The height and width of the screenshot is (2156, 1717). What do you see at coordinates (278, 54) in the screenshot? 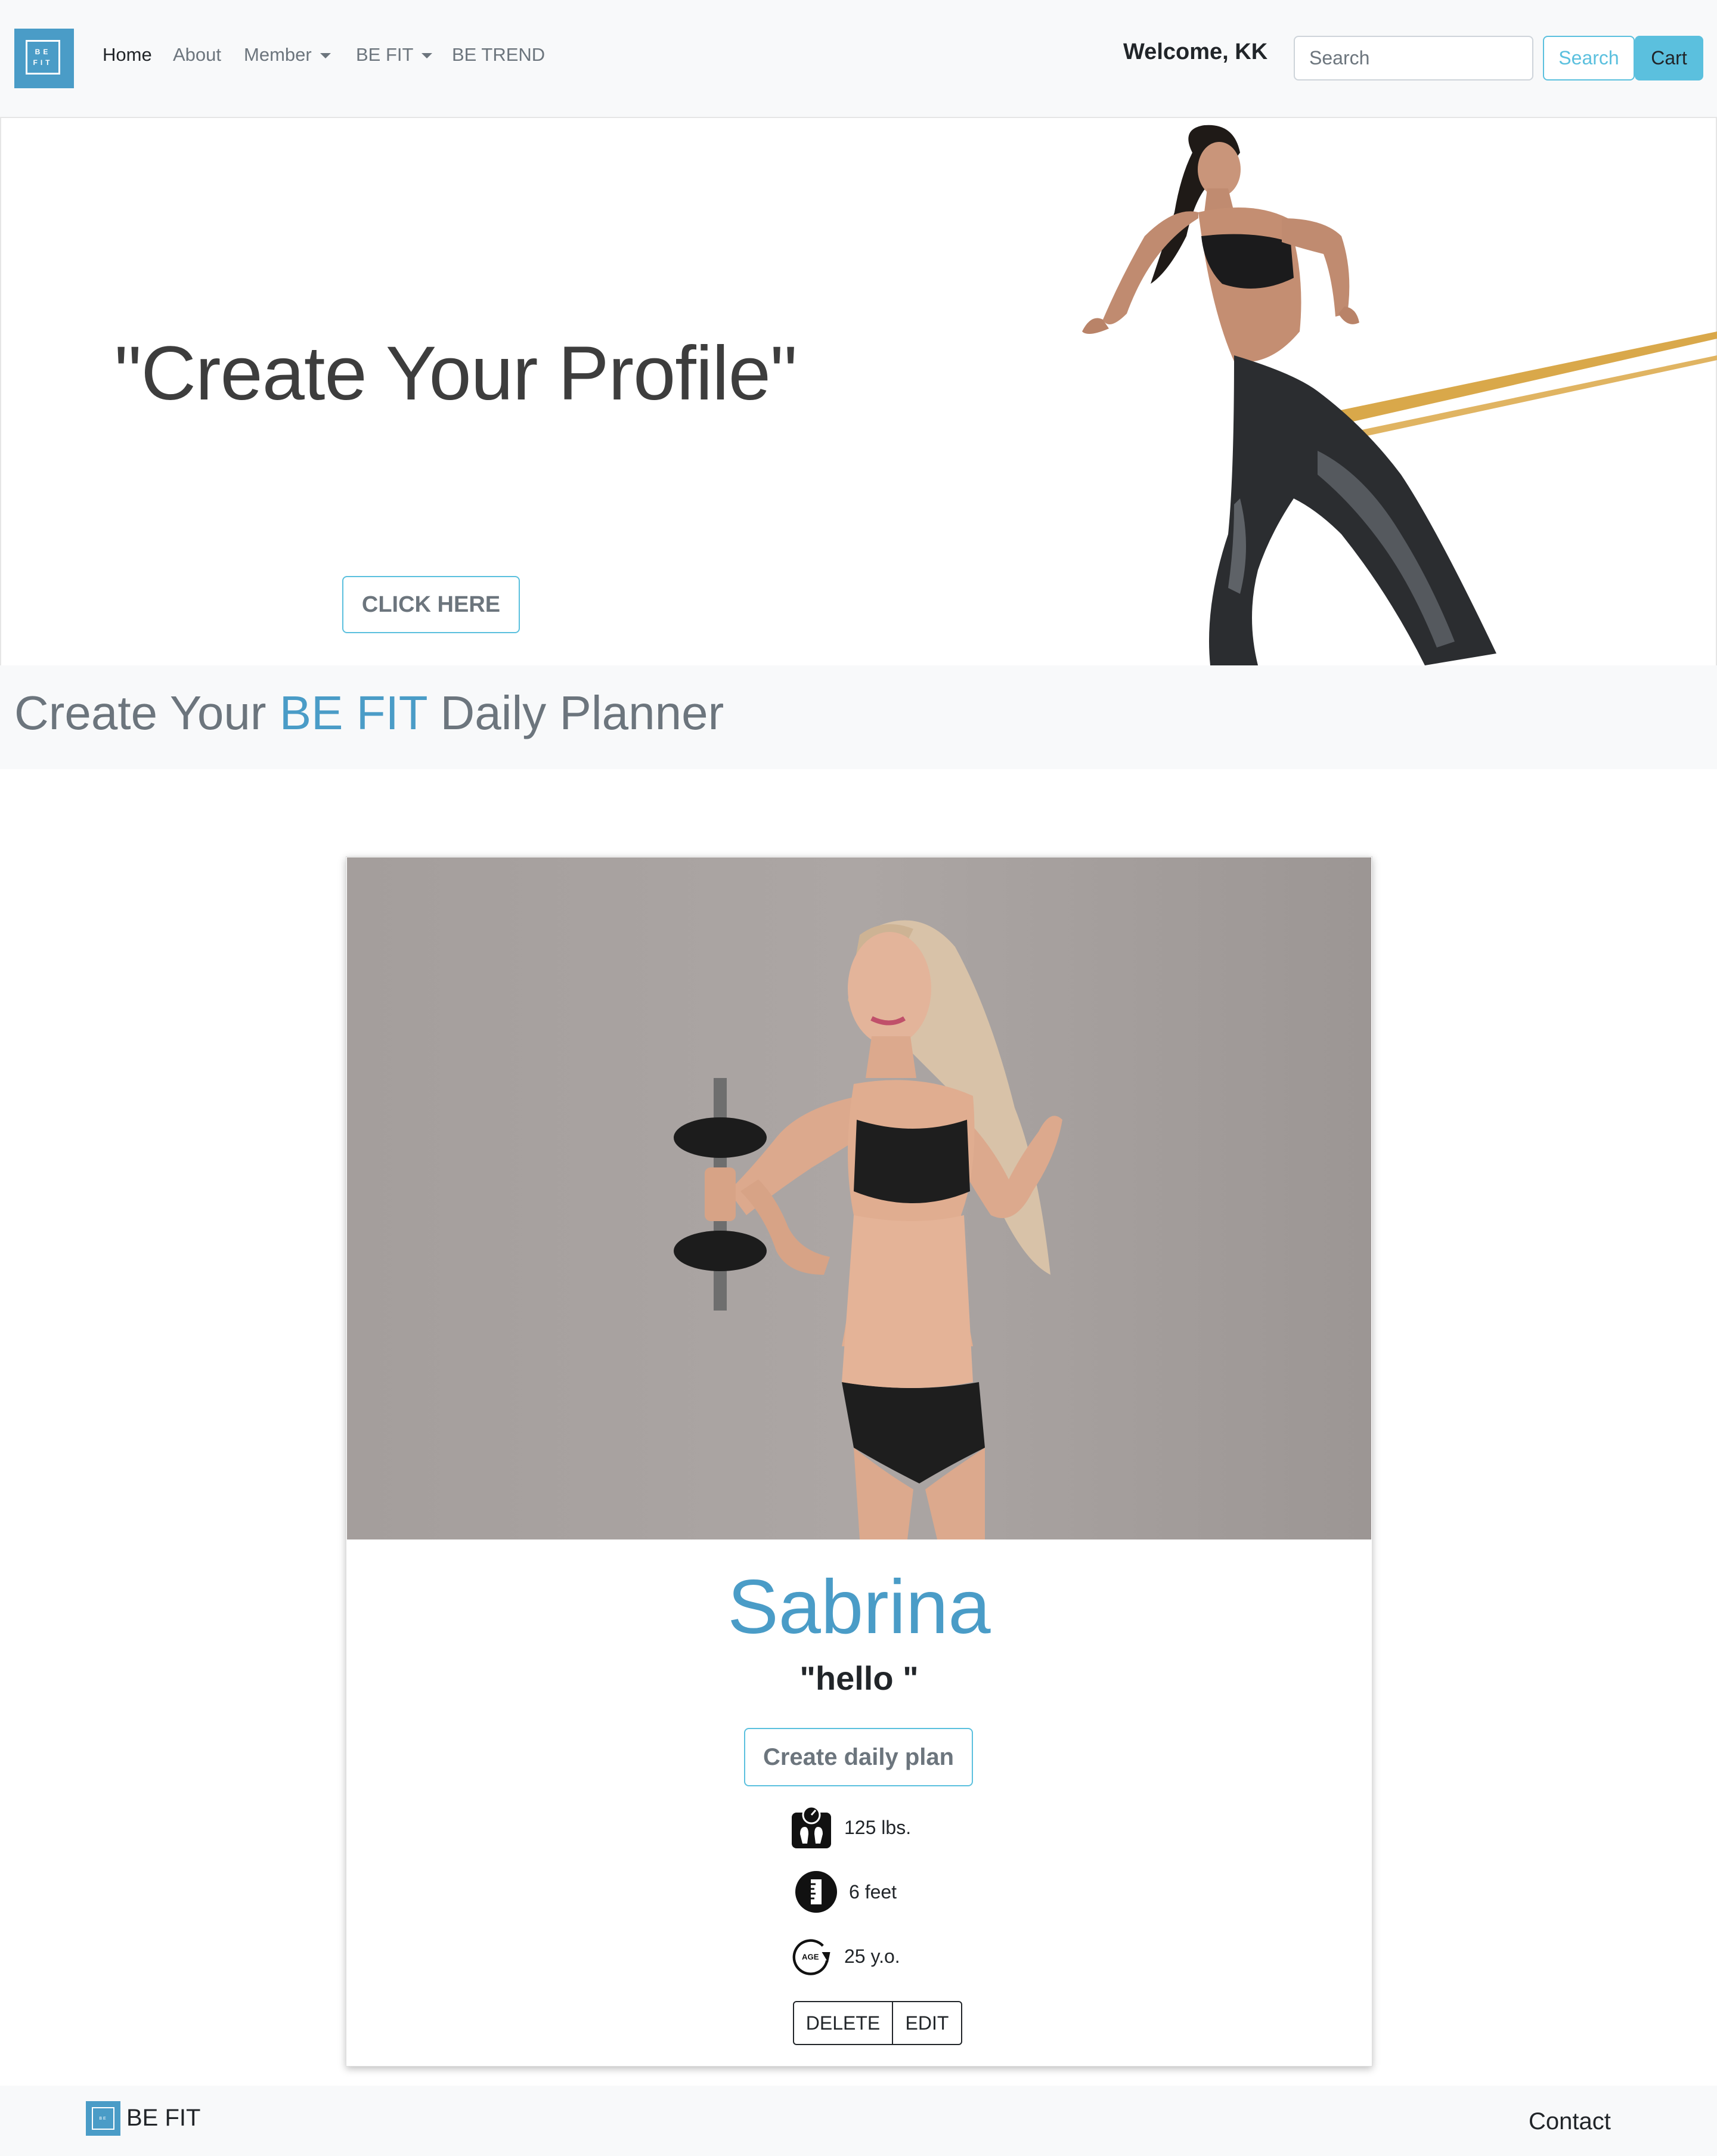
I see `nav-member-label: Member` at bounding box center [278, 54].